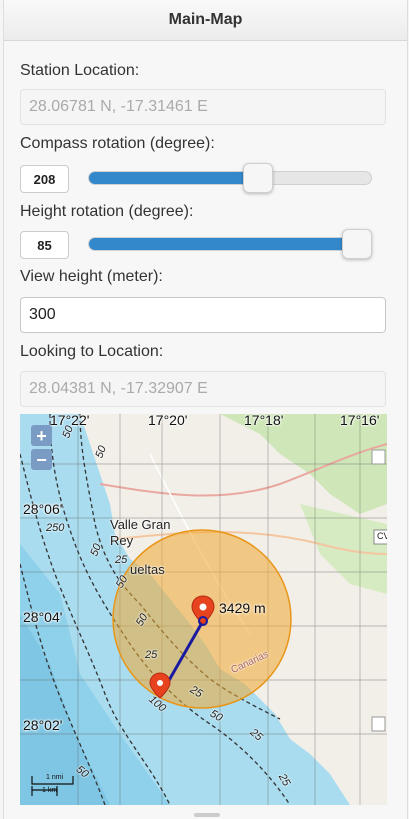  Describe the element at coordinates (50, 790) in the screenshot. I see `scale-km-label: 1 km` at that location.